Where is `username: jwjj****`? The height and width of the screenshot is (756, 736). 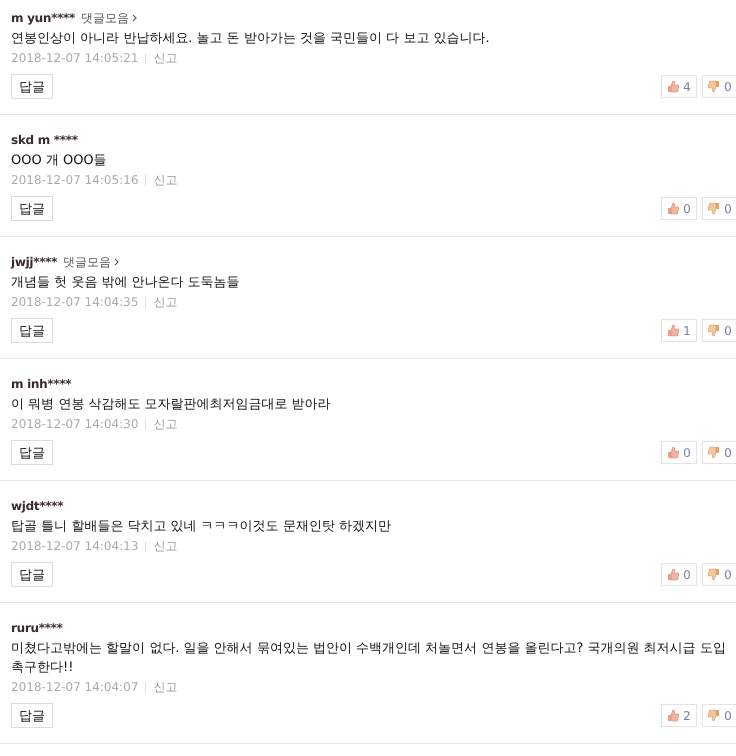 username: jwjj**** is located at coordinates (34, 262).